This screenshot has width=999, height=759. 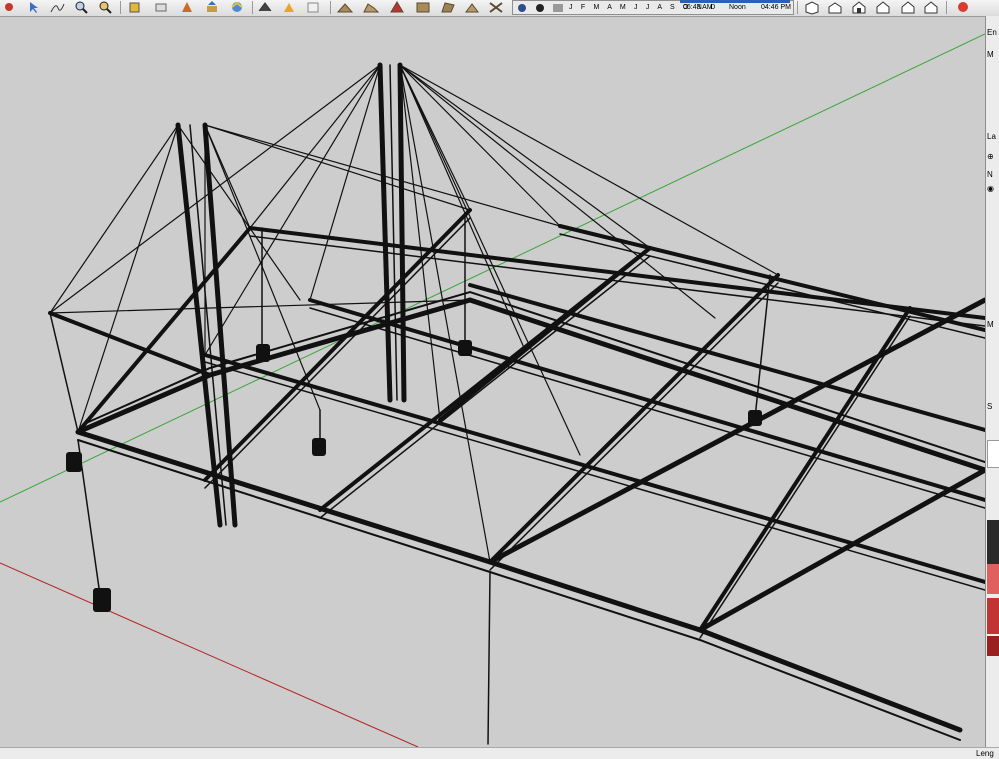 I want to click on push-pull-icon, so click(x=212, y=7).